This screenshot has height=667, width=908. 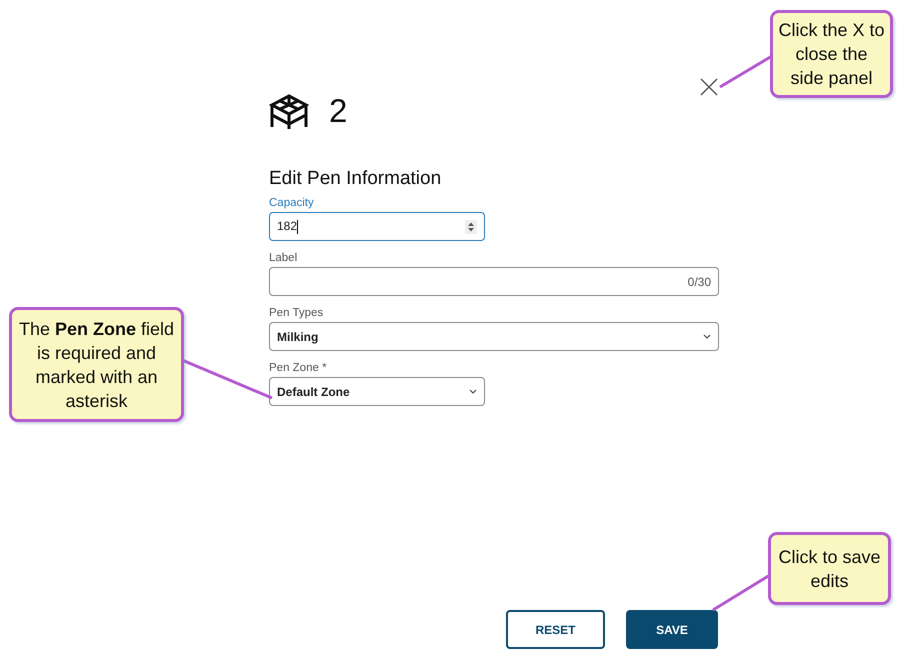 I want to click on section-title: Edit Pen Information, so click(x=355, y=179).